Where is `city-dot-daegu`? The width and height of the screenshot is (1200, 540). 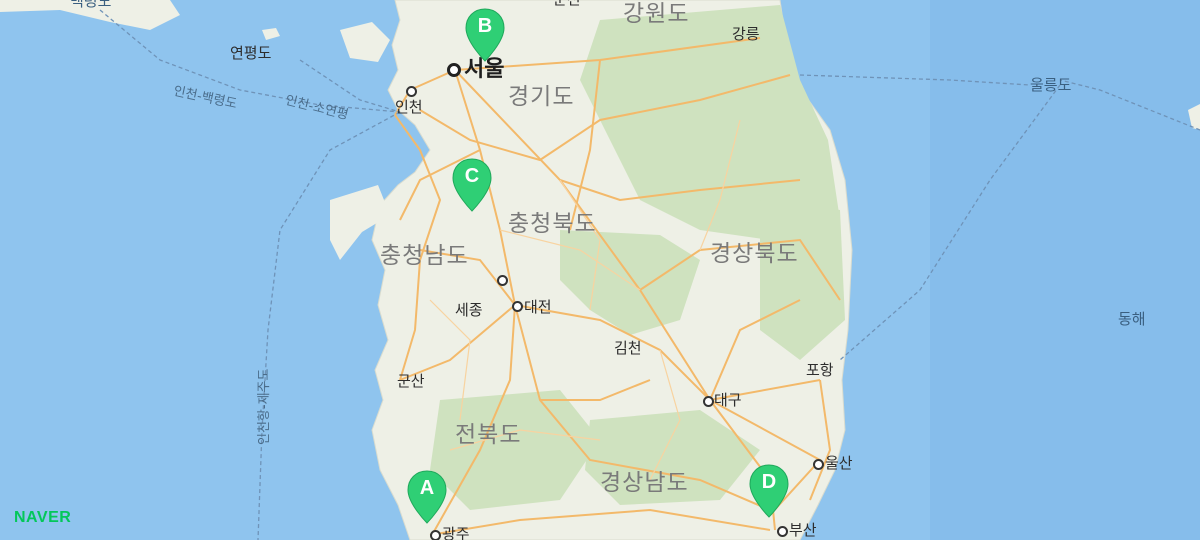 city-dot-daegu is located at coordinates (708, 401).